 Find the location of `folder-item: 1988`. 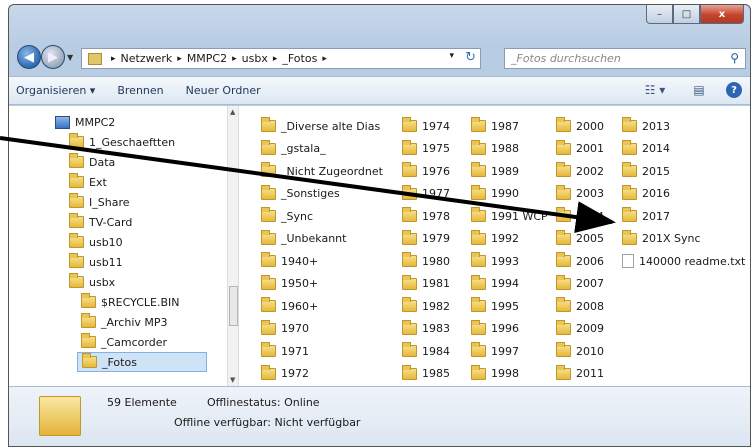

folder-item: 1988 is located at coordinates (495, 149).